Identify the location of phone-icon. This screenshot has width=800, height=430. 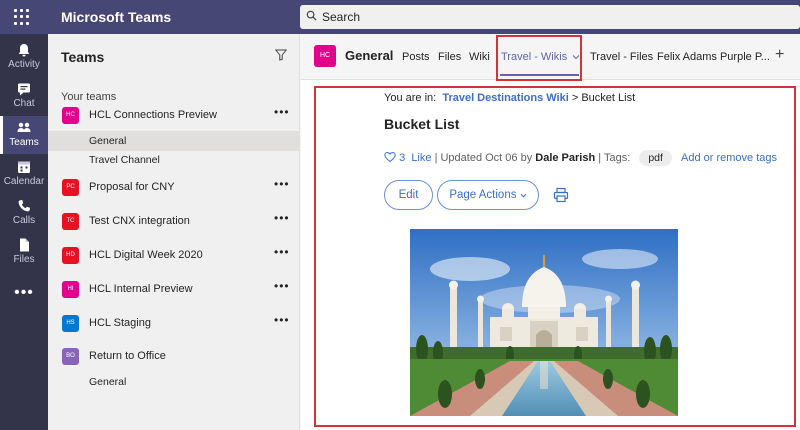
(24, 206).